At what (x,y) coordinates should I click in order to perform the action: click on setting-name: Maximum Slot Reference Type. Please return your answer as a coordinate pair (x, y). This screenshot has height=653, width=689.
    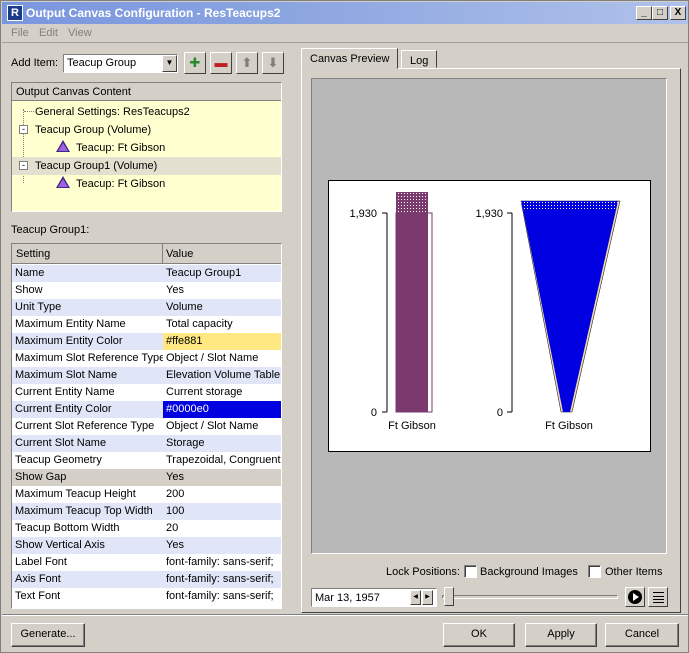
    Looking at the image, I should click on (89, 358).